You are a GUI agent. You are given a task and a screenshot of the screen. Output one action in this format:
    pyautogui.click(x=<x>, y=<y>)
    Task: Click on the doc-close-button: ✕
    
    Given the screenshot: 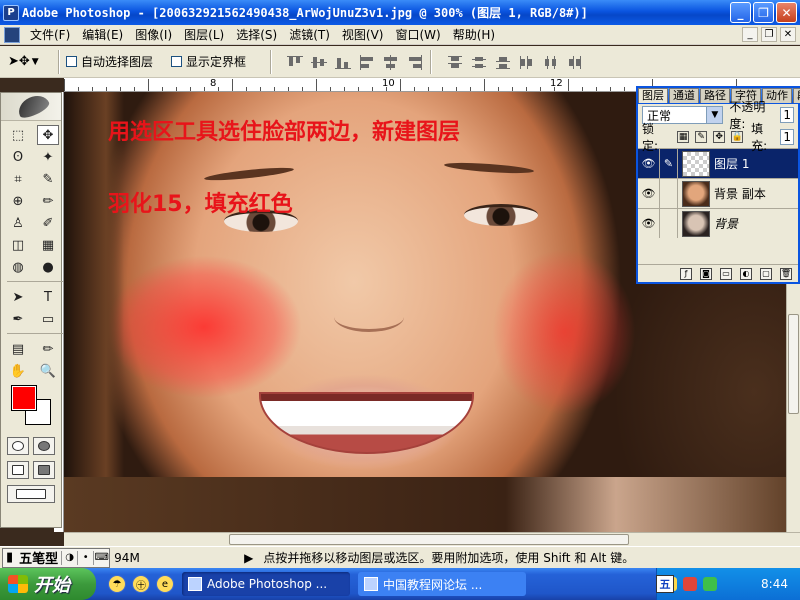 What is the action you would take?
    pyautogui.click(x=788, y=34)
    